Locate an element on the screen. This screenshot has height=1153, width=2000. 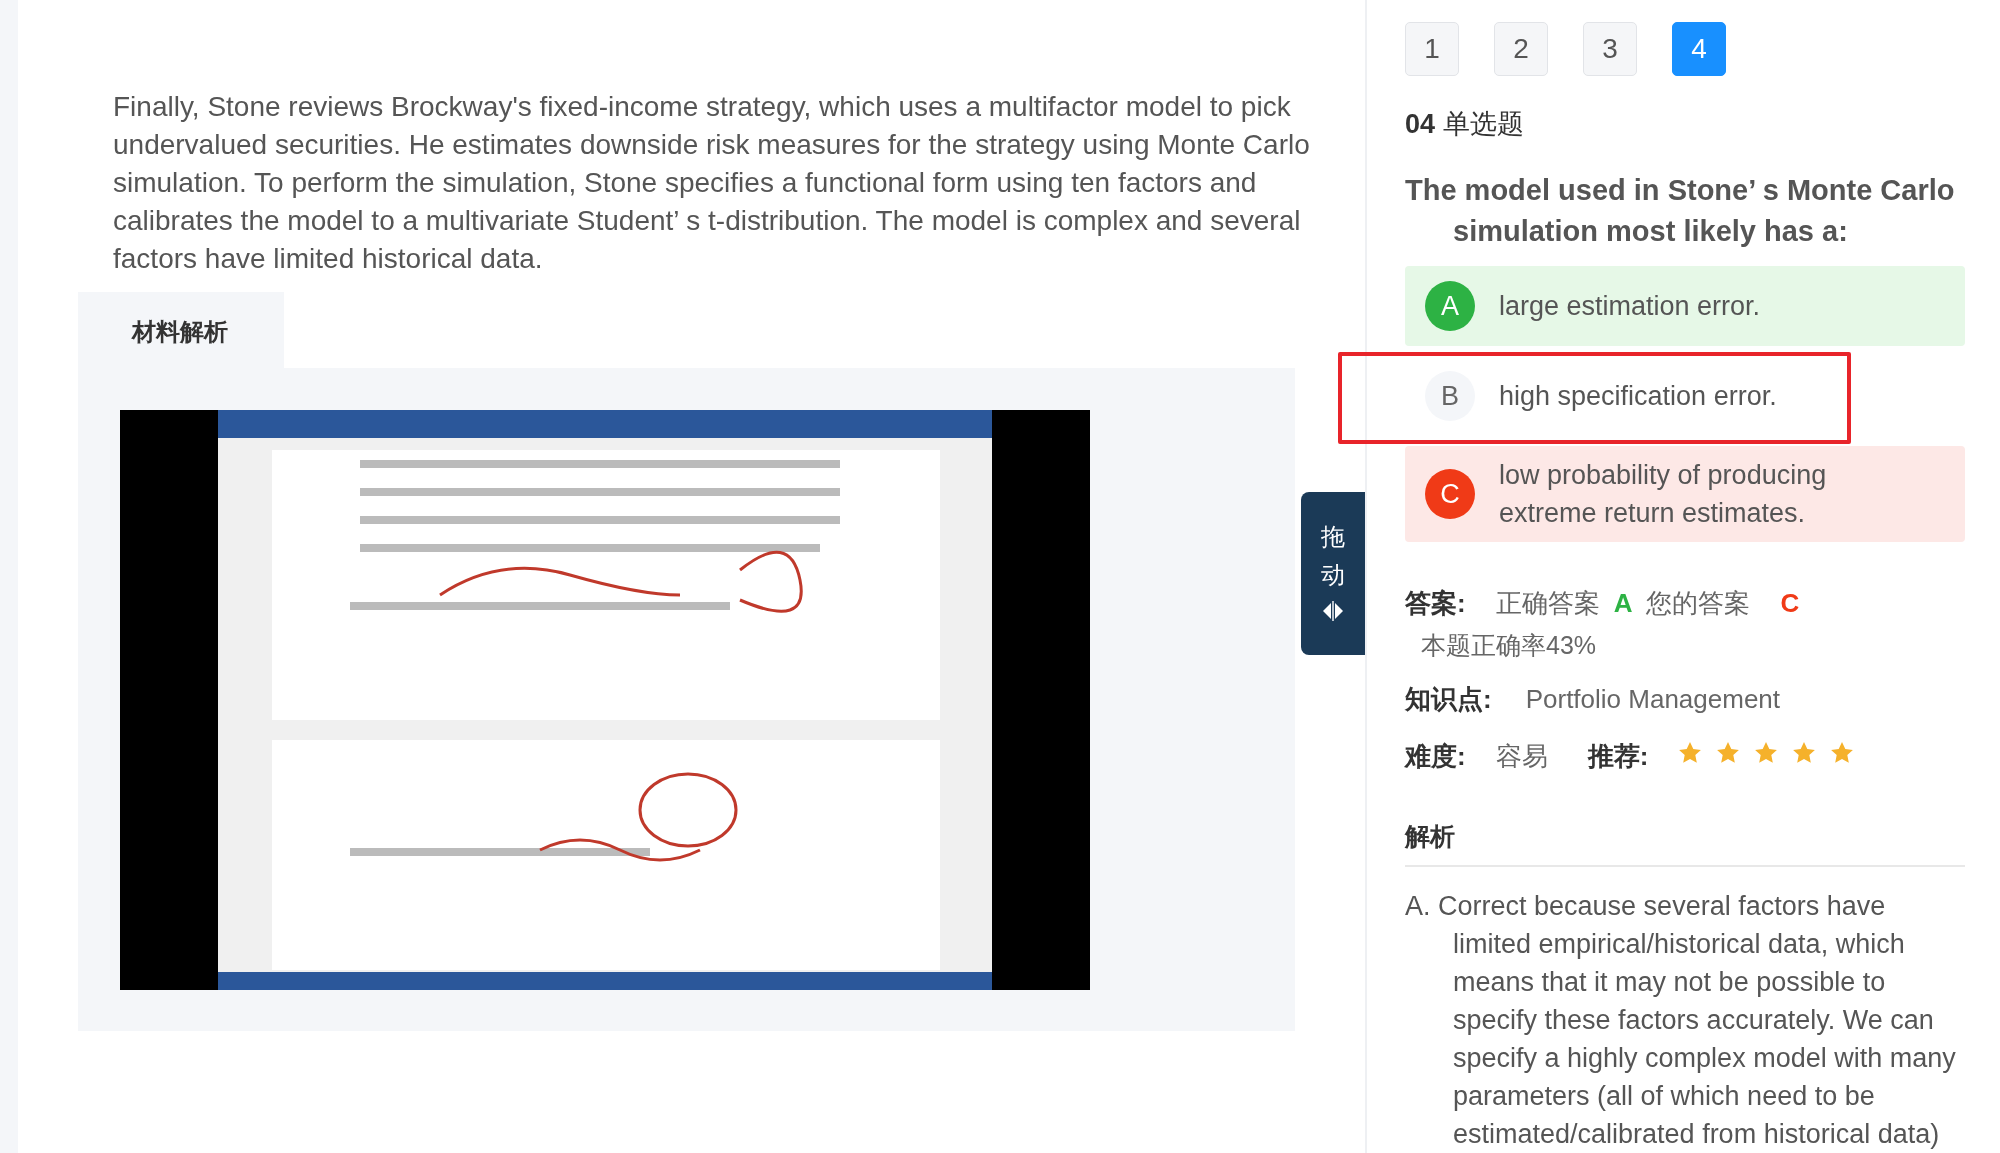
question-text: The model used in Stone’ s Monte Carlo simulation most likely has a: is located at coordinates (1680, 211).